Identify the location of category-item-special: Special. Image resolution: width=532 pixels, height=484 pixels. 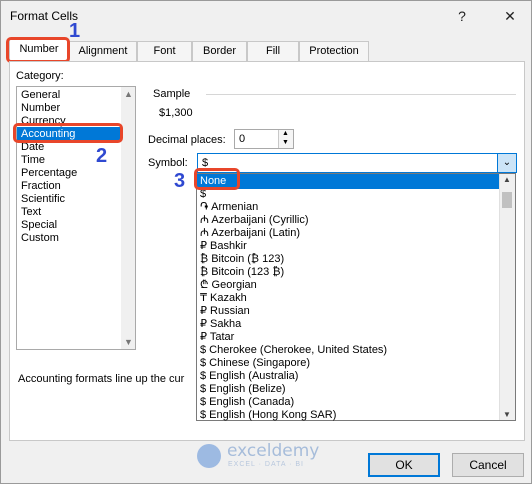
(39, 225).